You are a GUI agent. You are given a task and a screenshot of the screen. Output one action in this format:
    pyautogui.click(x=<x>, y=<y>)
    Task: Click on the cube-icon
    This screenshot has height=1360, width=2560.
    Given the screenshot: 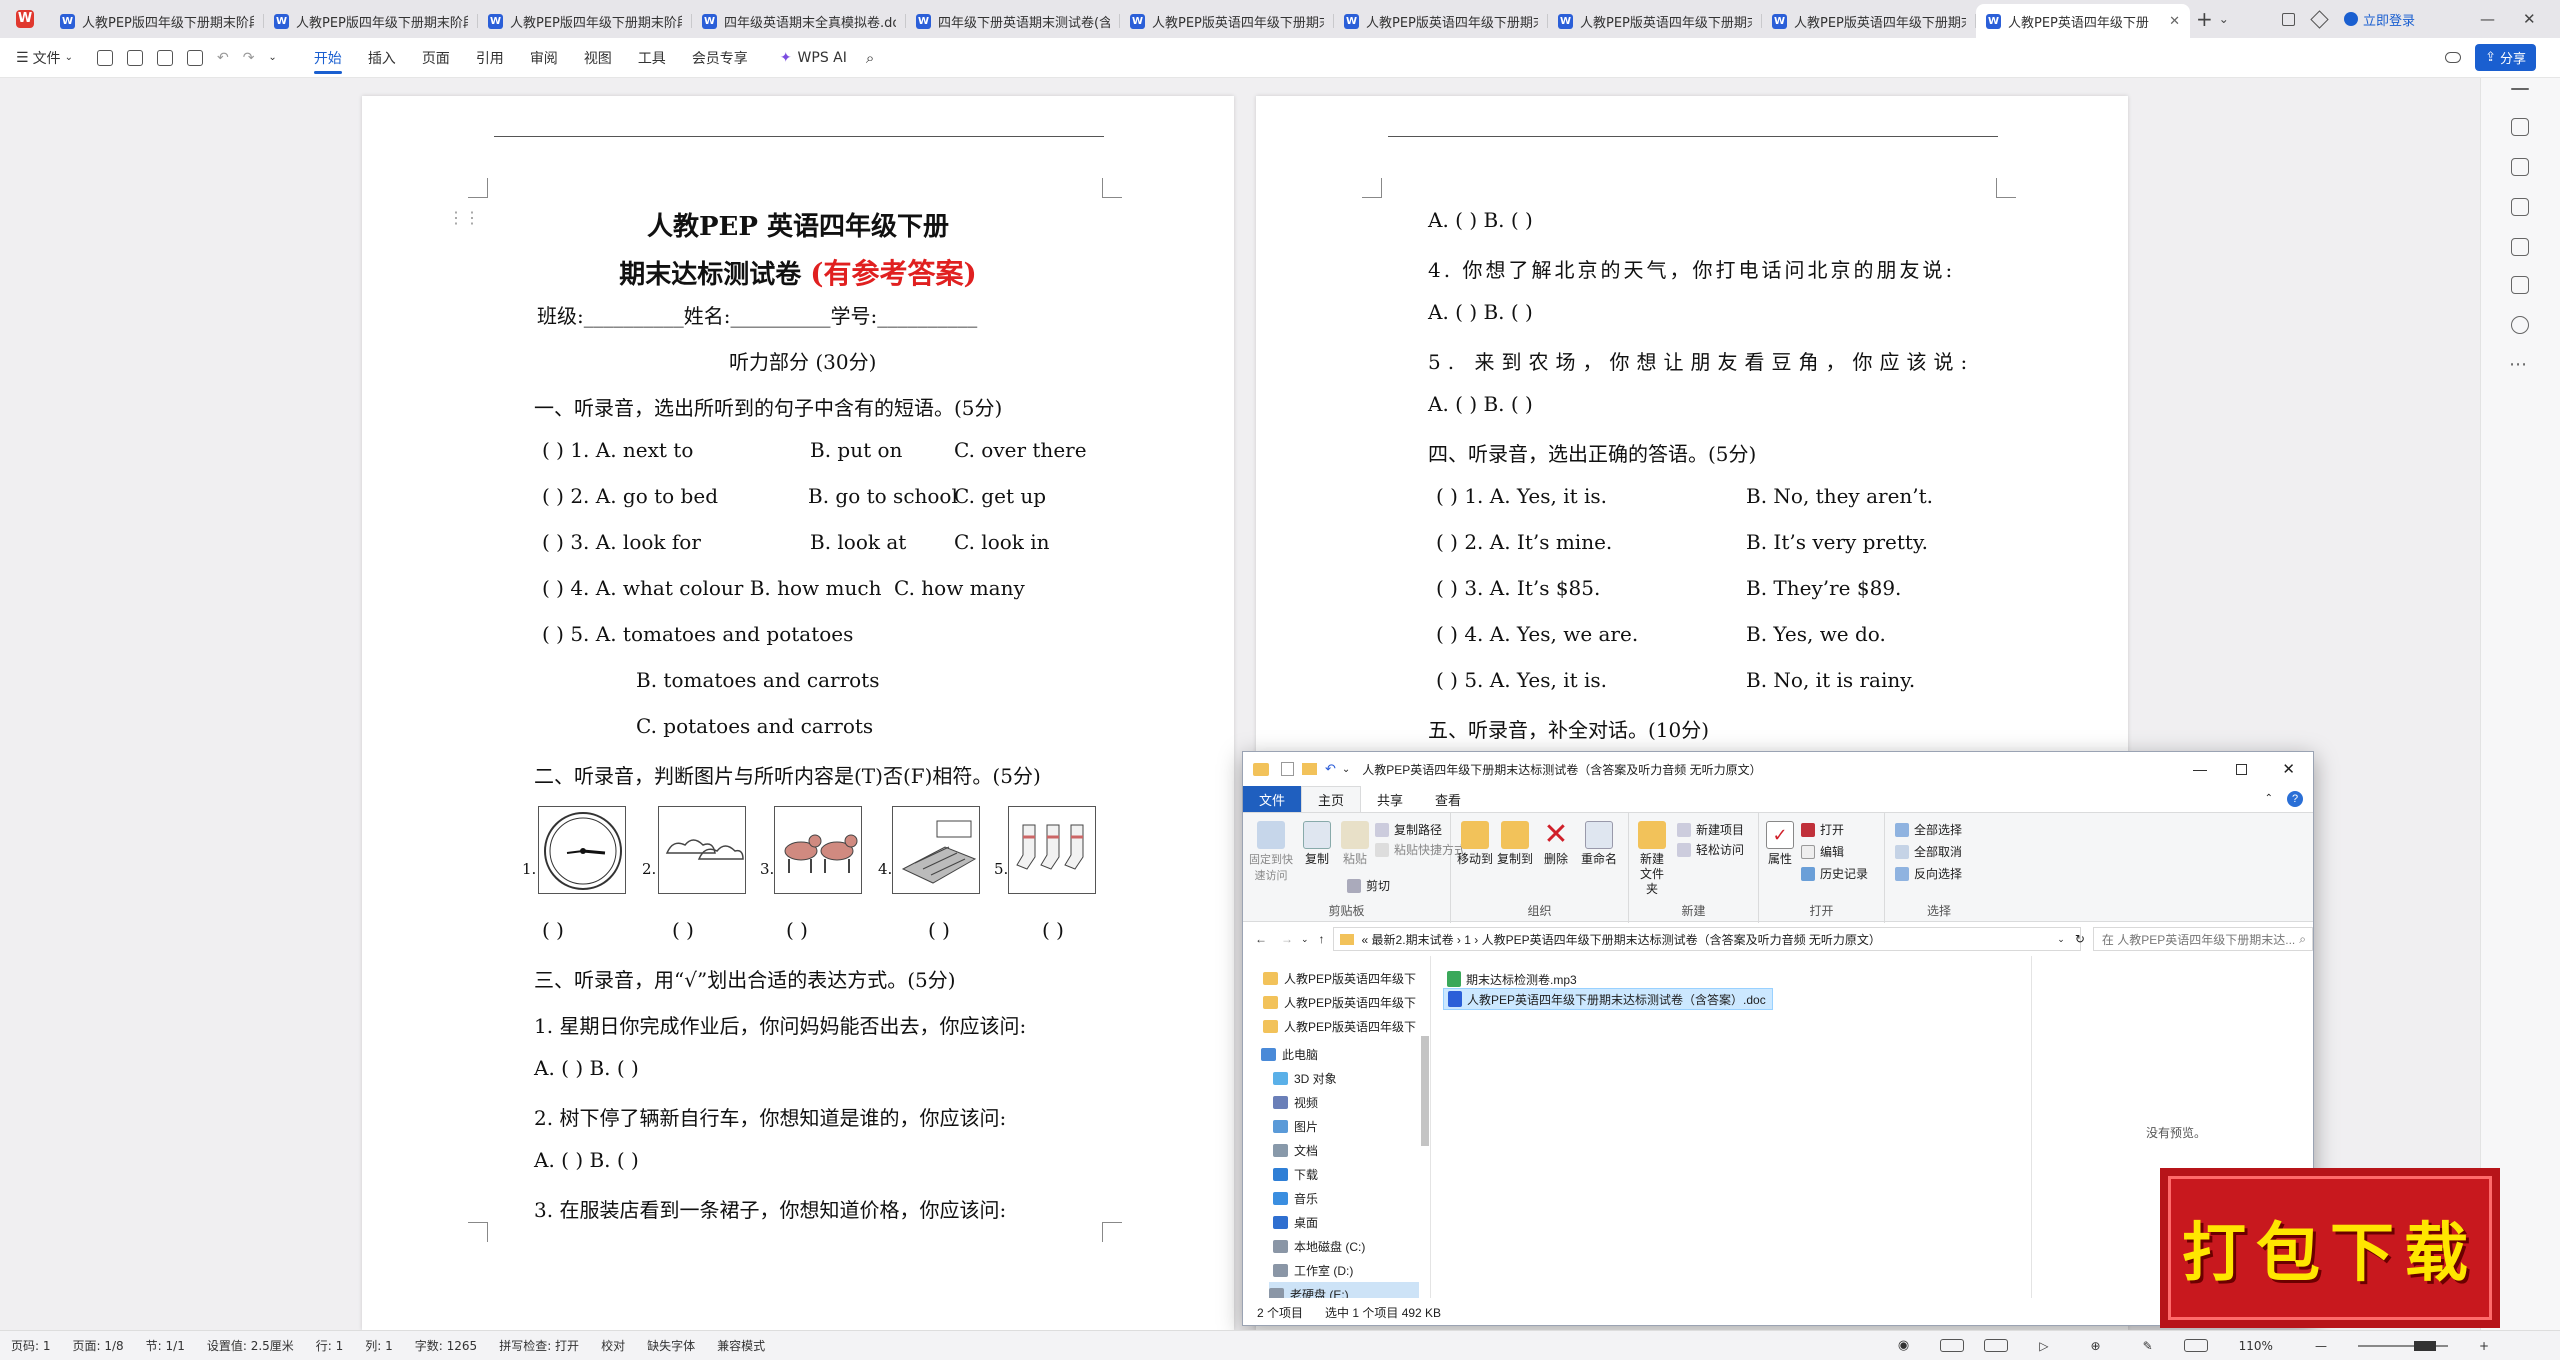 What is the action you would take?
    pyautogui.click(x=2319, y=19)
    